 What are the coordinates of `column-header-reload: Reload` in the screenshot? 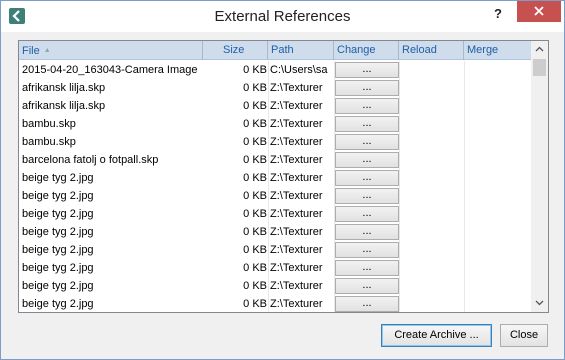 It's located at (431, 50).